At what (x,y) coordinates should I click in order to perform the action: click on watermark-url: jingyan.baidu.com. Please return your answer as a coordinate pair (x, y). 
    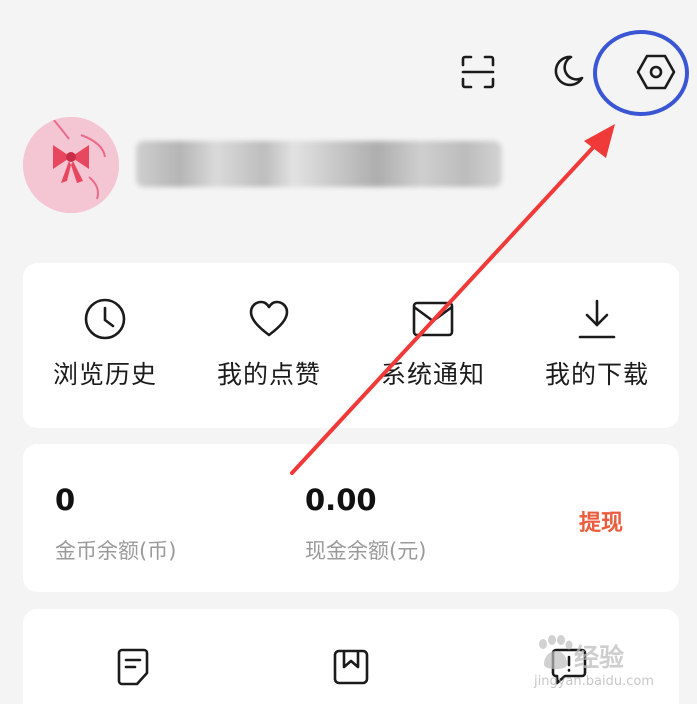
    Looking at the image, I should click on (594, 681).